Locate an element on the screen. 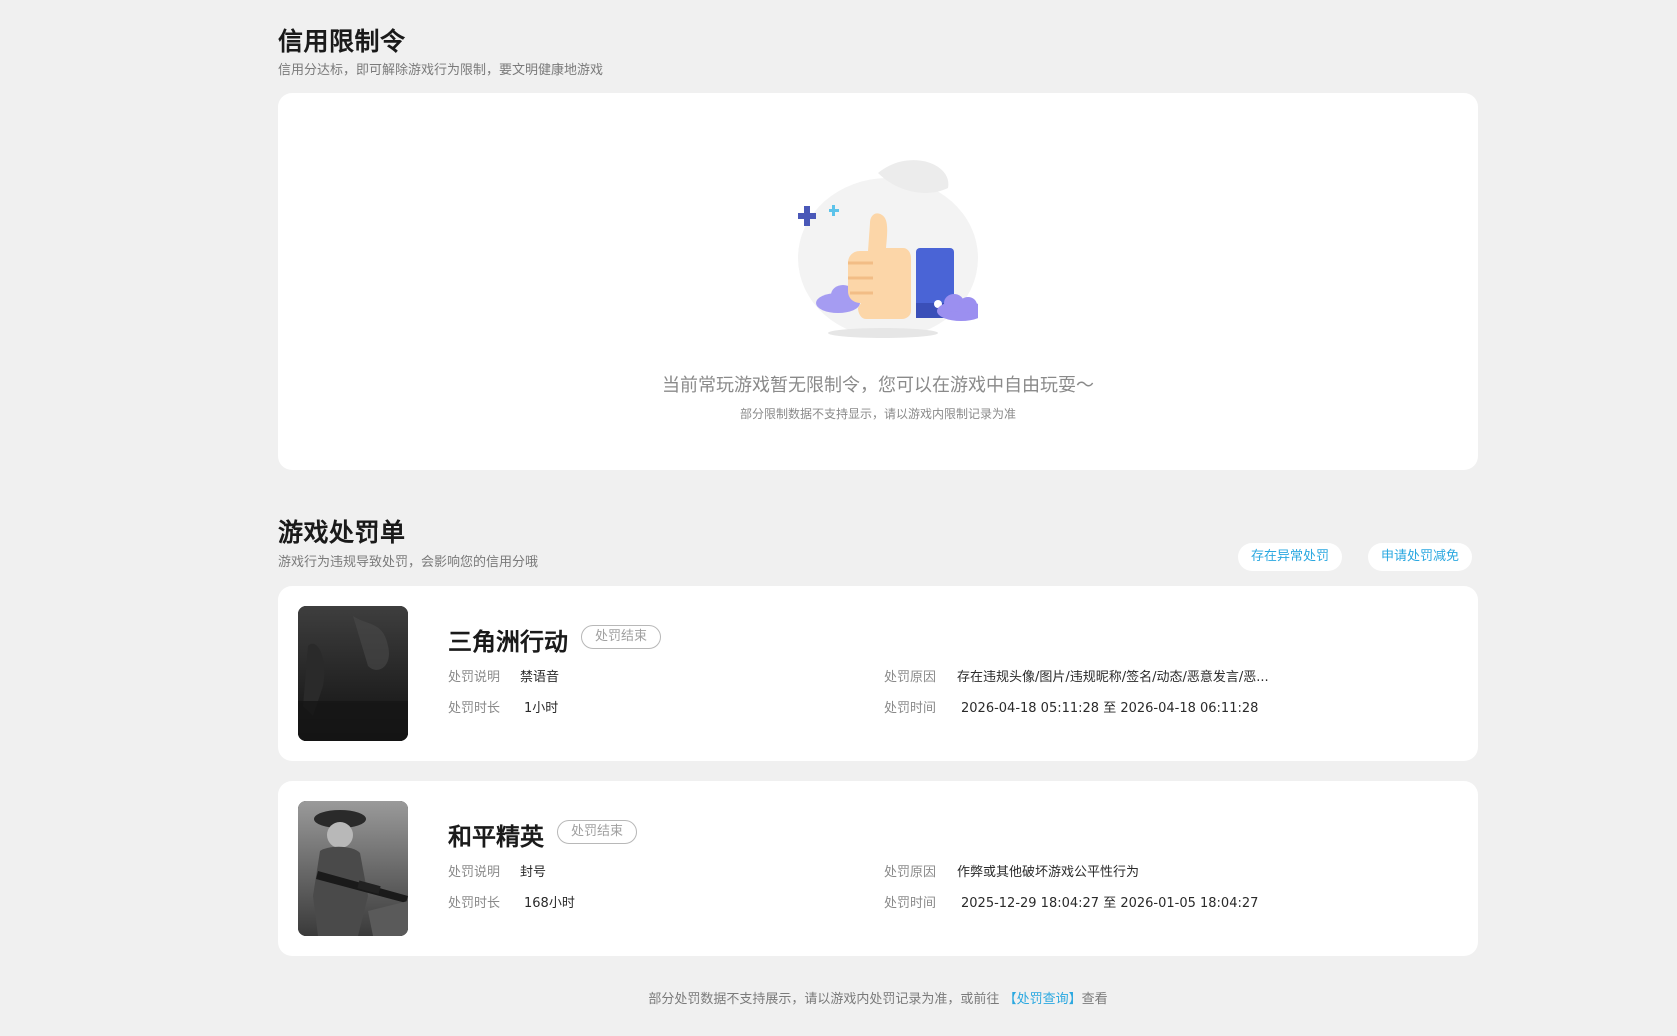  duration-value: 1小时 is located at coordinates (541, 708).